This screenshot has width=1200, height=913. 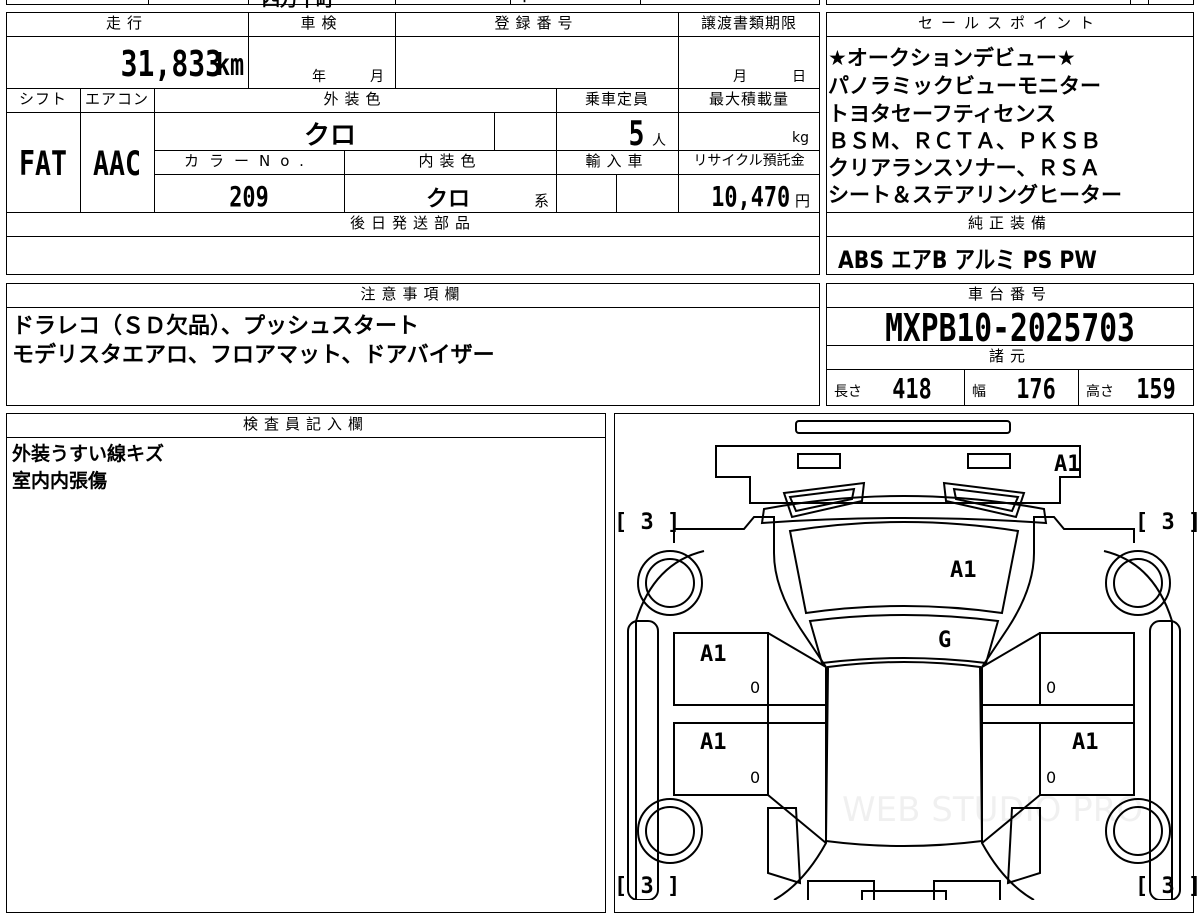 What do you see at coordinates (253, 355) in the screenshot?
I see `notes-line: モデリスタエアロ、フロアマット、ドアバイザー` at bounding box center [253, 355].